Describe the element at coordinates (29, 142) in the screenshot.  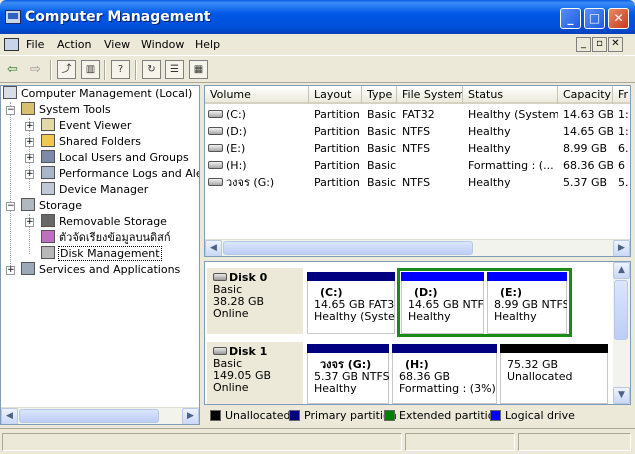
I see `expand-shared-folders-icon: +` at that location.